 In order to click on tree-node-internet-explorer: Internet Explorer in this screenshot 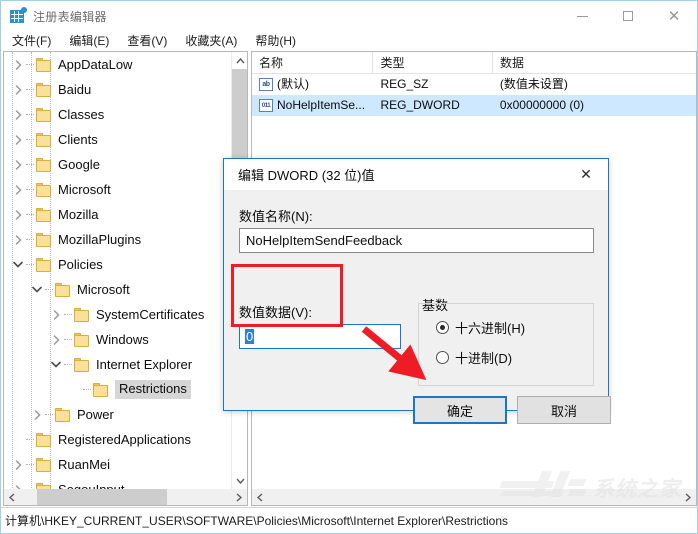, I will do `click(118, 364)`.